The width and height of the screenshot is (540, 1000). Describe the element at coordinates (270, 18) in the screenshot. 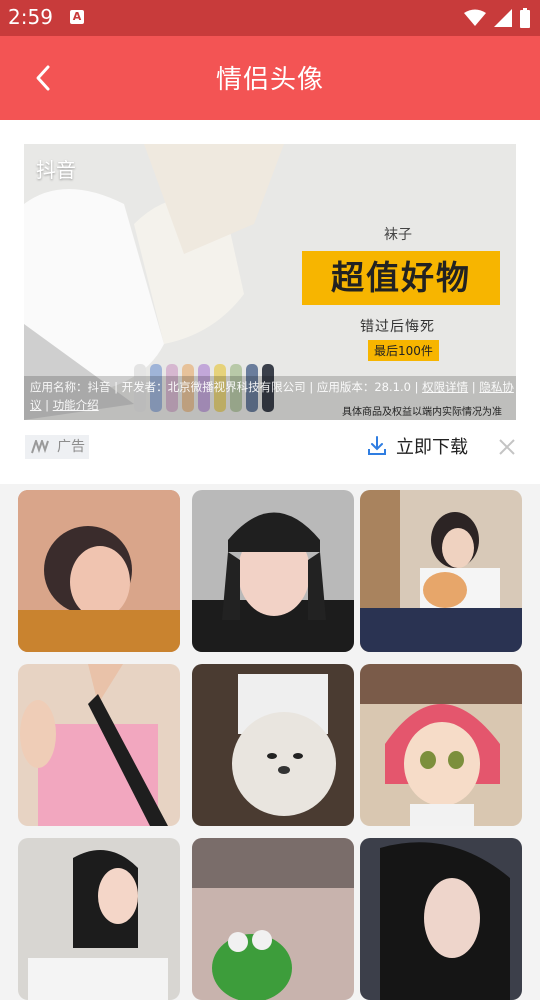

I see `status-bar: 2:59 A` at that location.